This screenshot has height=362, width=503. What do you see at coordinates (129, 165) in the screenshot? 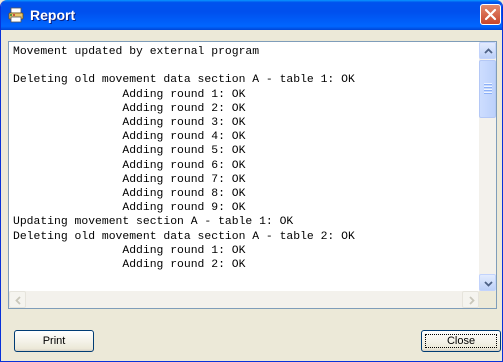
I see `report-line: Adding round 6: OK` at bounding box center [129, 165].